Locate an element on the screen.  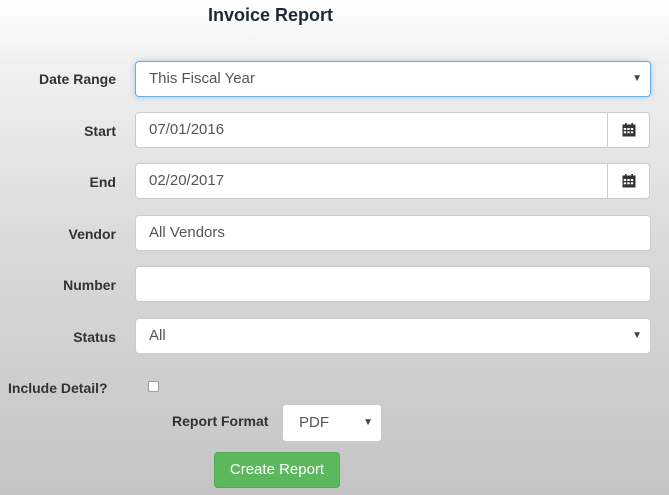
vendor-input: All Vendors is located at coordinates (393, 233).